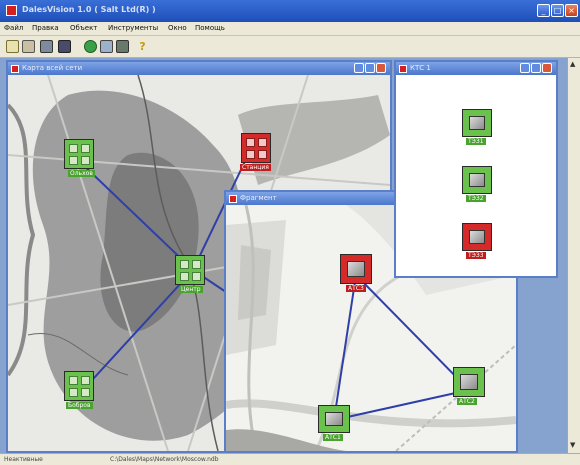  Describe the element at coordinates (81, 173) in the screenshot. I see `node-label: Ольхов` at that location.